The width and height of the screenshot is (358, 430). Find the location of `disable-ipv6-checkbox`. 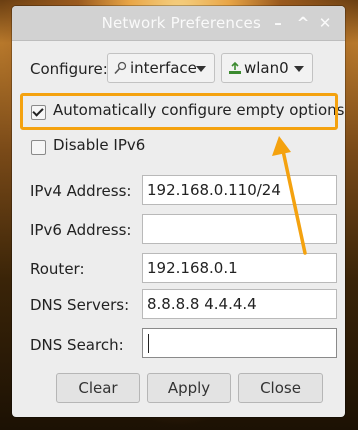

disable-ipv6-checkbox is located at coordinates (38, 147).